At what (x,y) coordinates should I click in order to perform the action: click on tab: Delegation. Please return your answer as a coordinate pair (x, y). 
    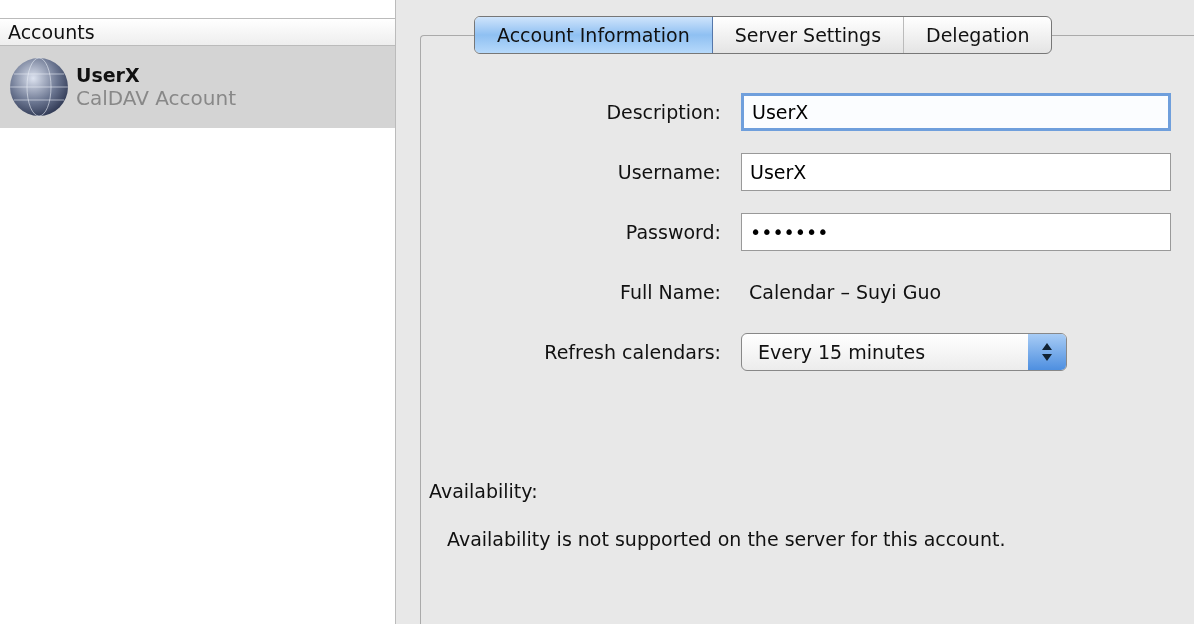
    Looking at the image, I should click on (978, 35).